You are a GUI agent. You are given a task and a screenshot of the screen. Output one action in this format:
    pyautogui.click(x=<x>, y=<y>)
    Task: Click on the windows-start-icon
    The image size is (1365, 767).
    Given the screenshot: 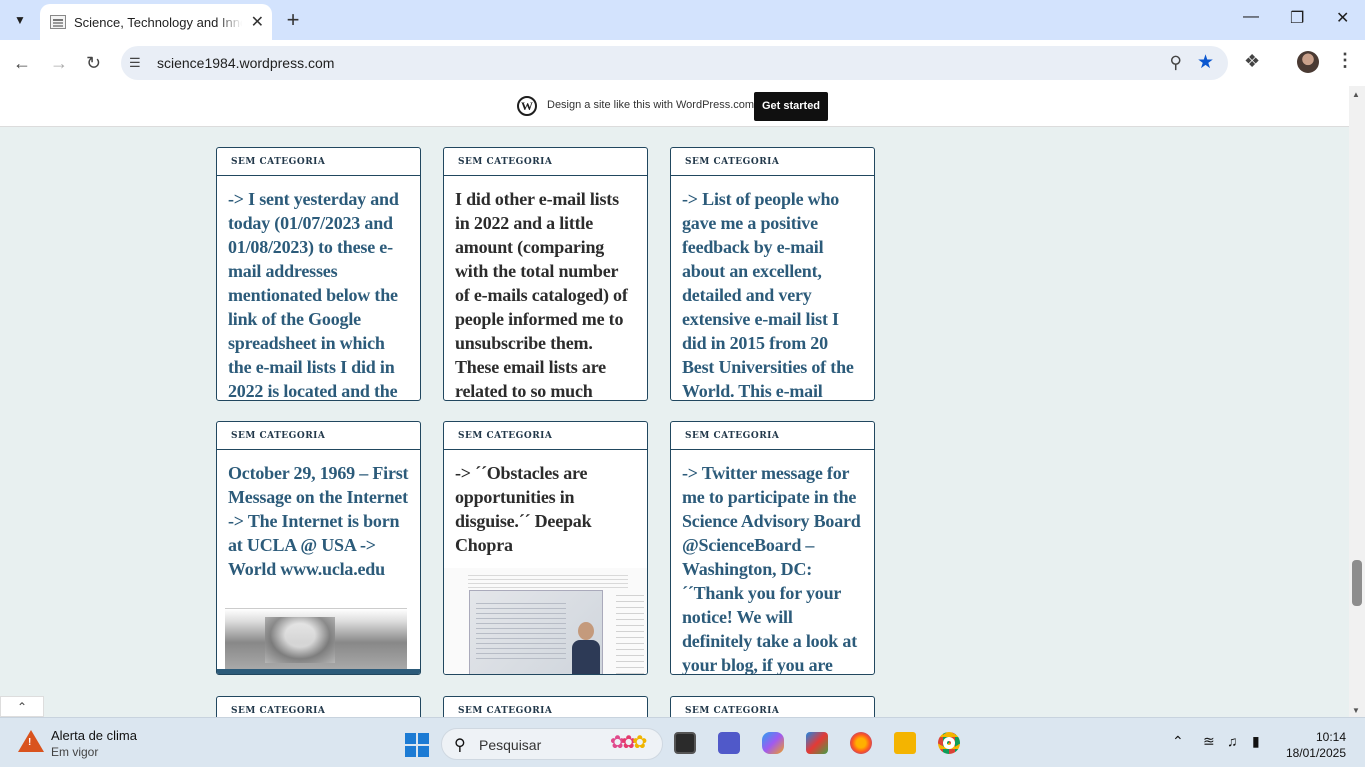 What is the action you would take?
    pyautogui.click(x=417, y=745)
    